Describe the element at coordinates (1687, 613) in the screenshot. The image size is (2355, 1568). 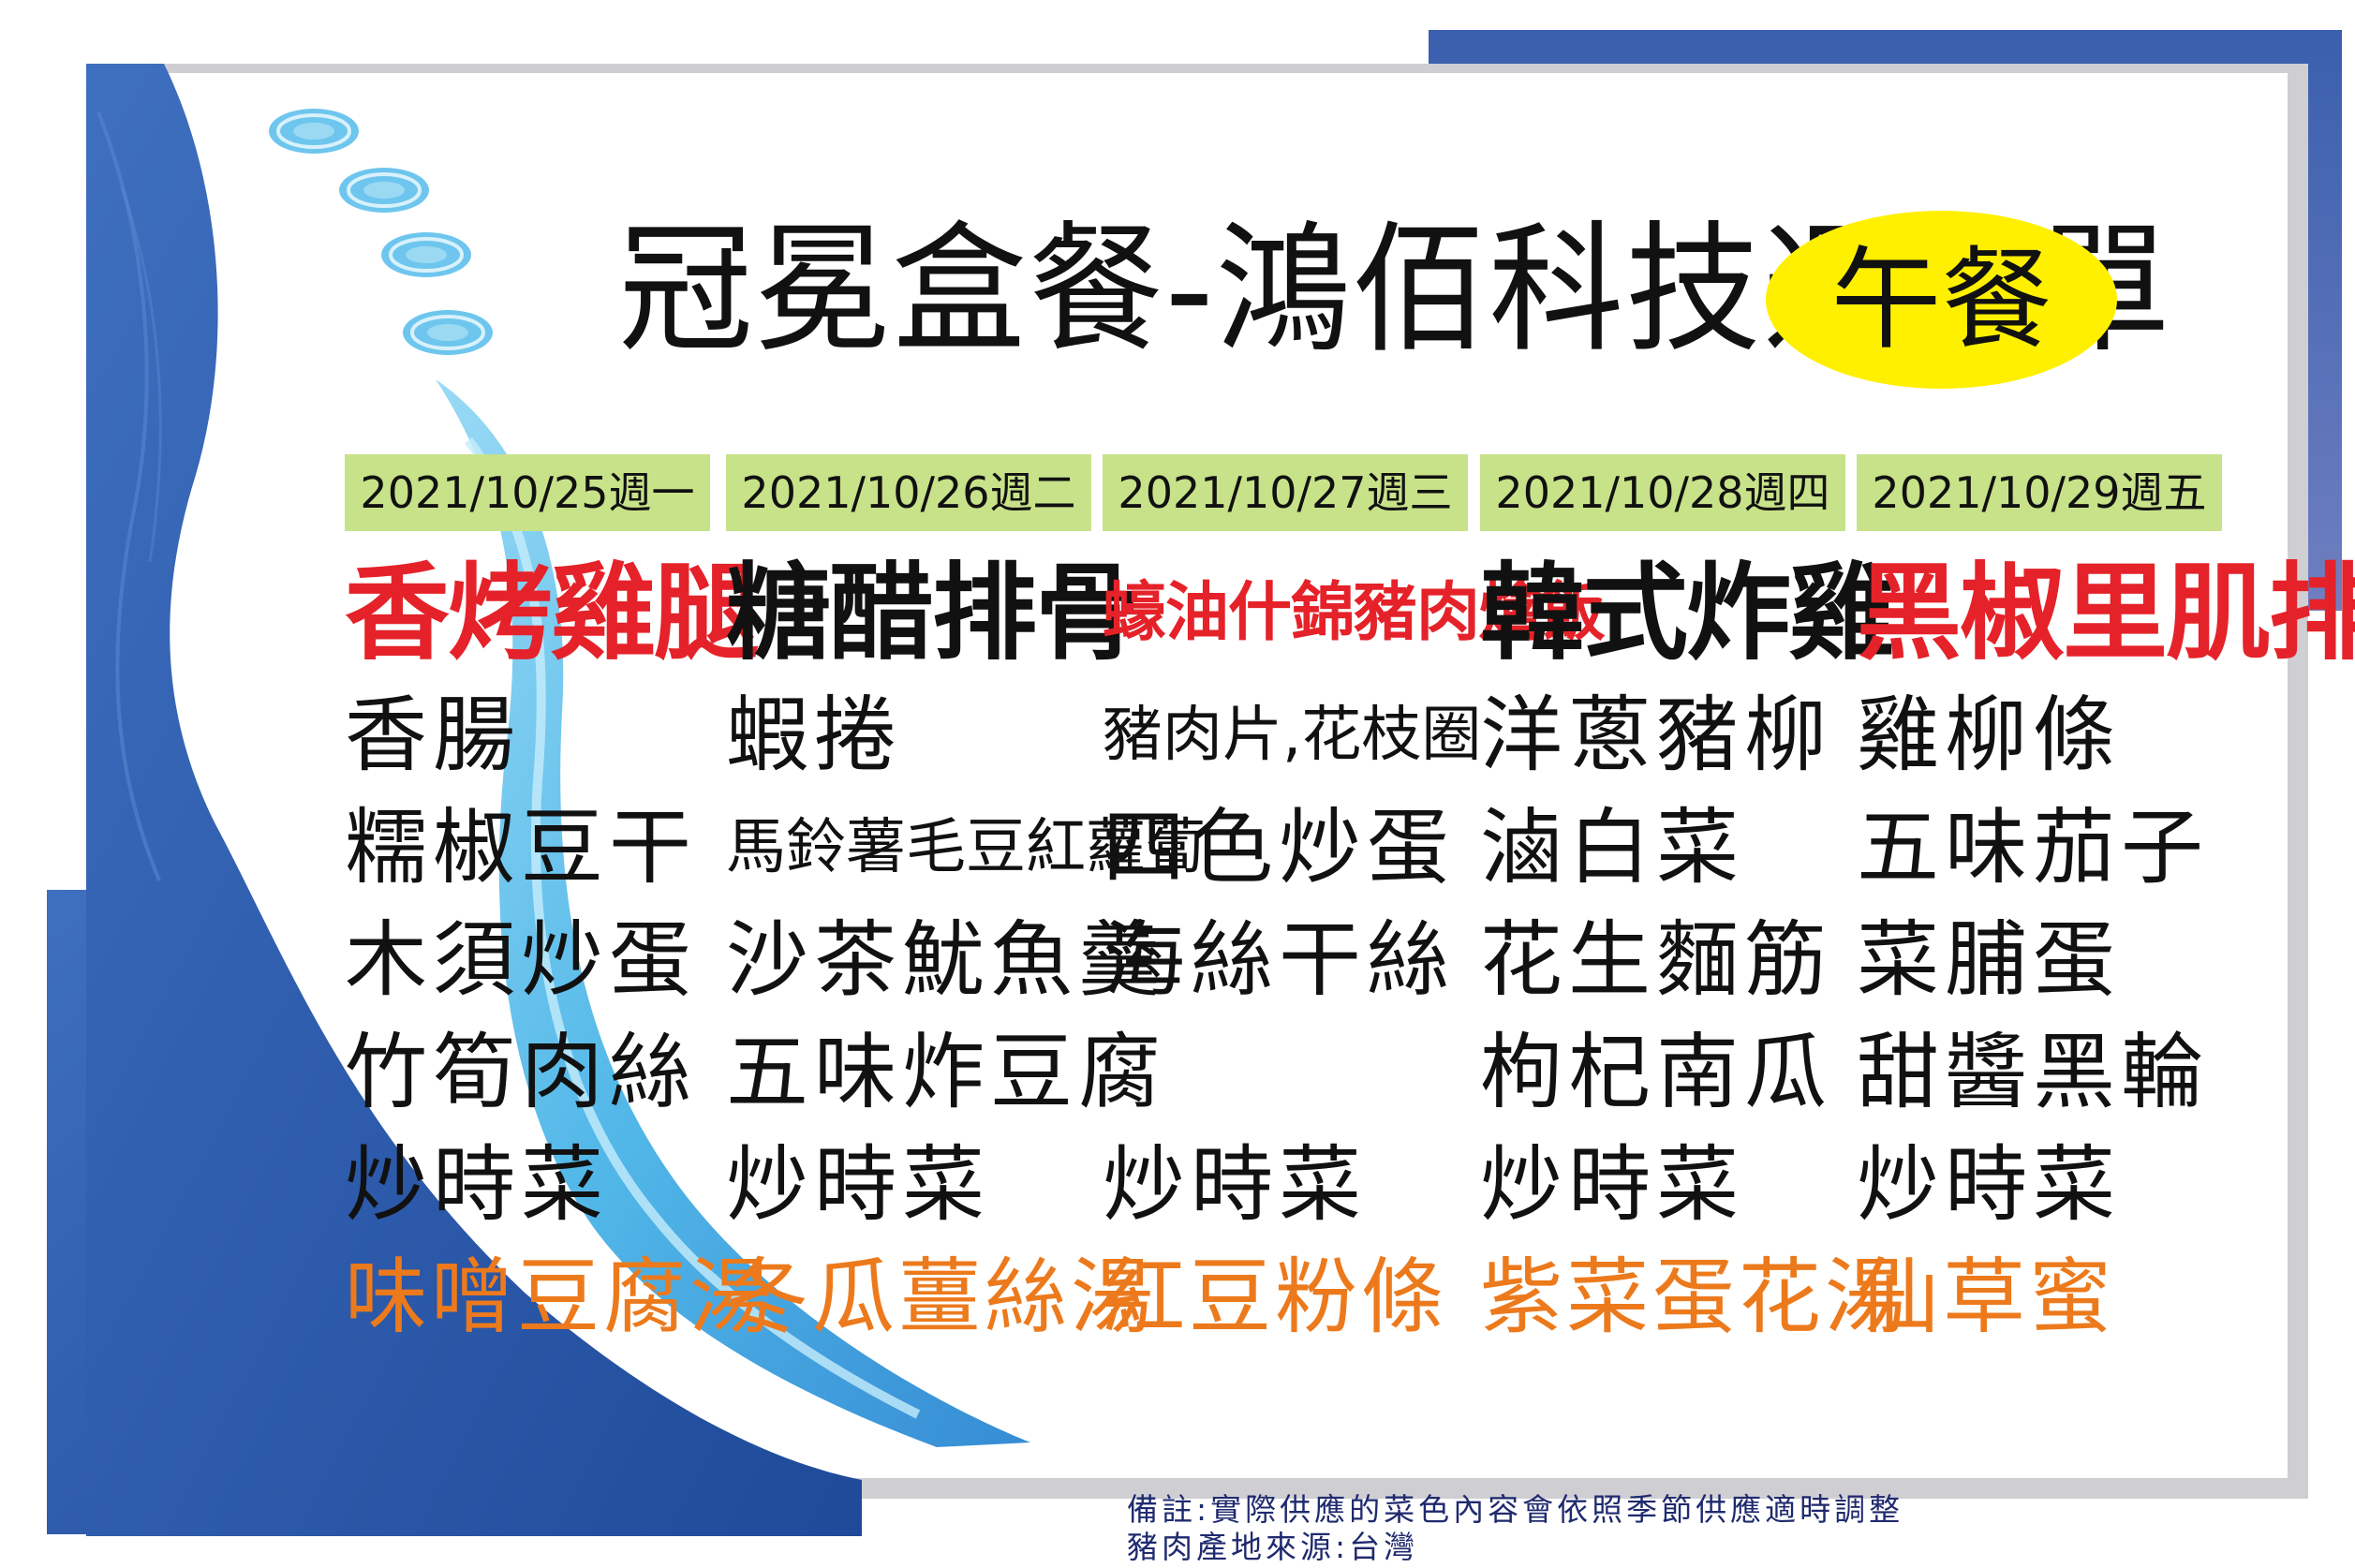
I see `main-dish: 韓式炸雞` at that location.